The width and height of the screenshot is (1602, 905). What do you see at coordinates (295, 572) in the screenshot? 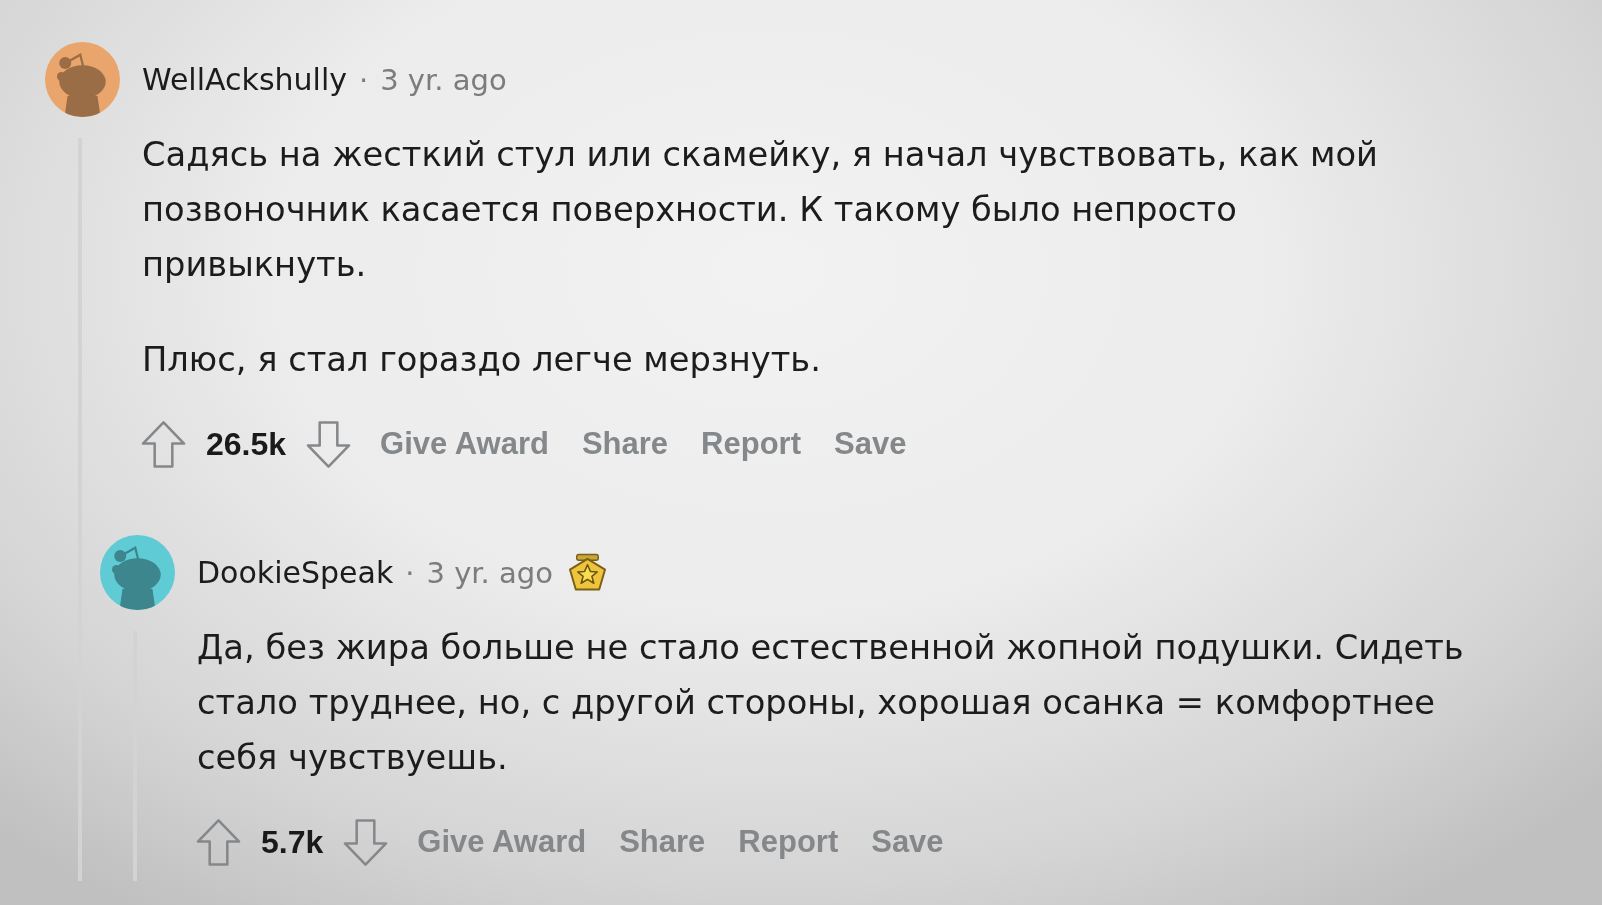
I see `username: DookieSpeak` at bounding box center [295, 572].